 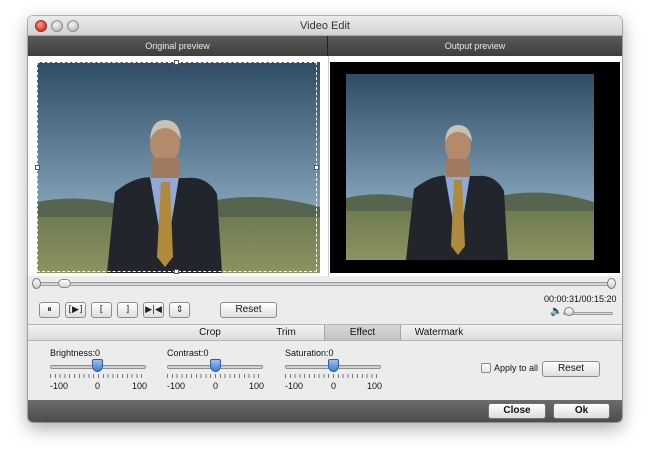 What do you see at coordinates (216, 386) in the screenshot?
I see `contrast-mid: 0` at bounding box center [216, 386].